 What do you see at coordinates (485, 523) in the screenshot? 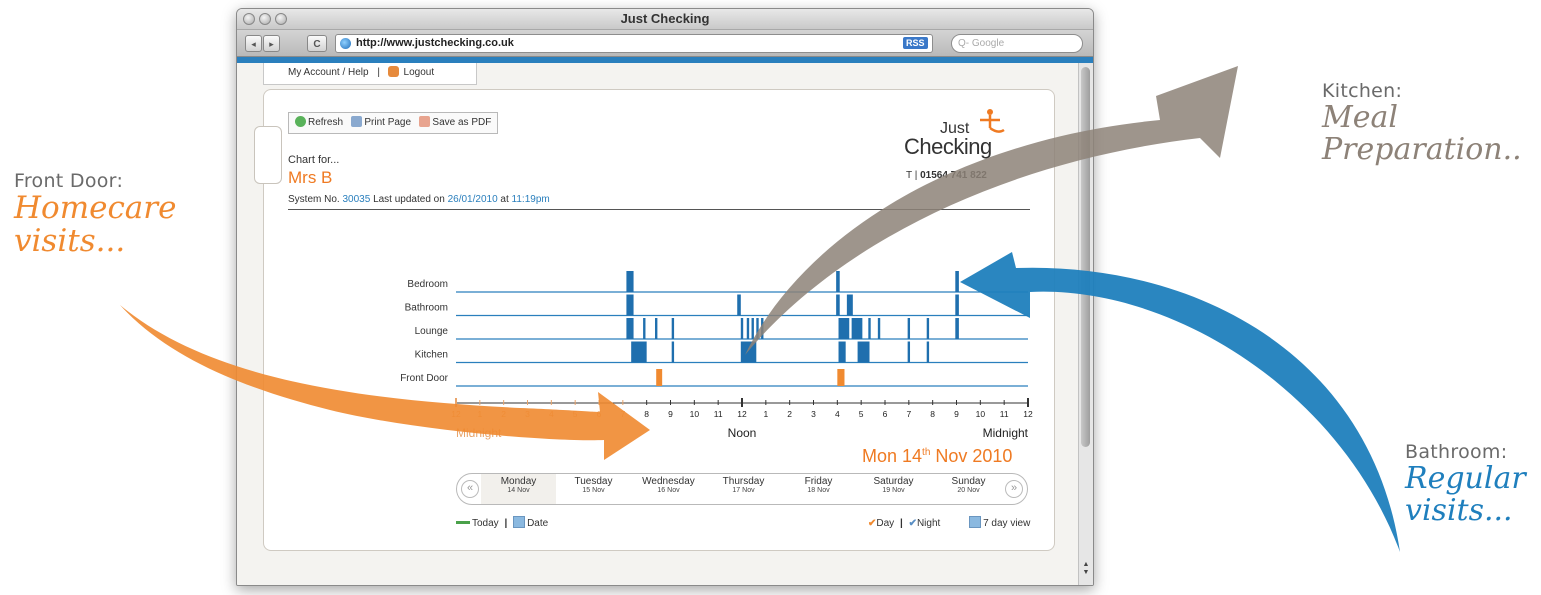
I see `today-link: Today` at bounding box center [485, 523].